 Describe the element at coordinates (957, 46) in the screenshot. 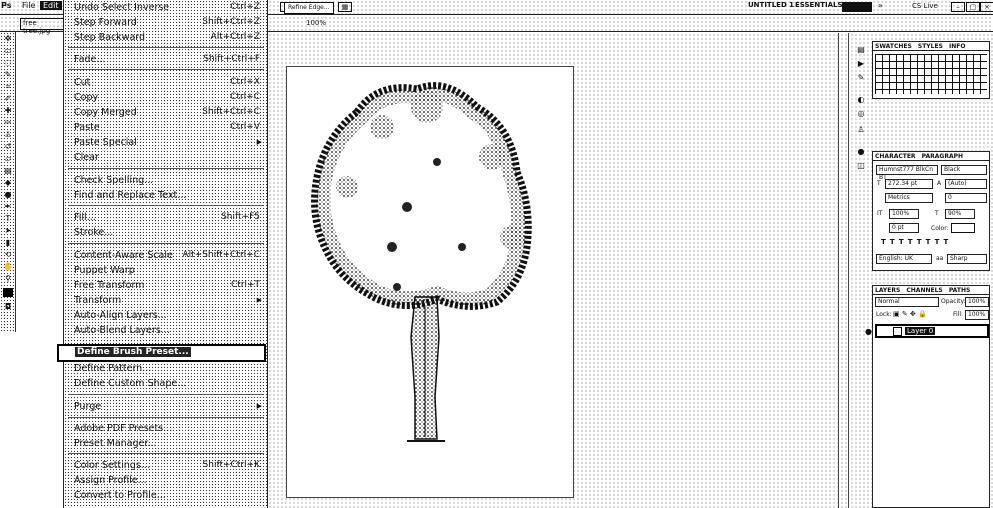

I see `tab-info: INFO` at that location.